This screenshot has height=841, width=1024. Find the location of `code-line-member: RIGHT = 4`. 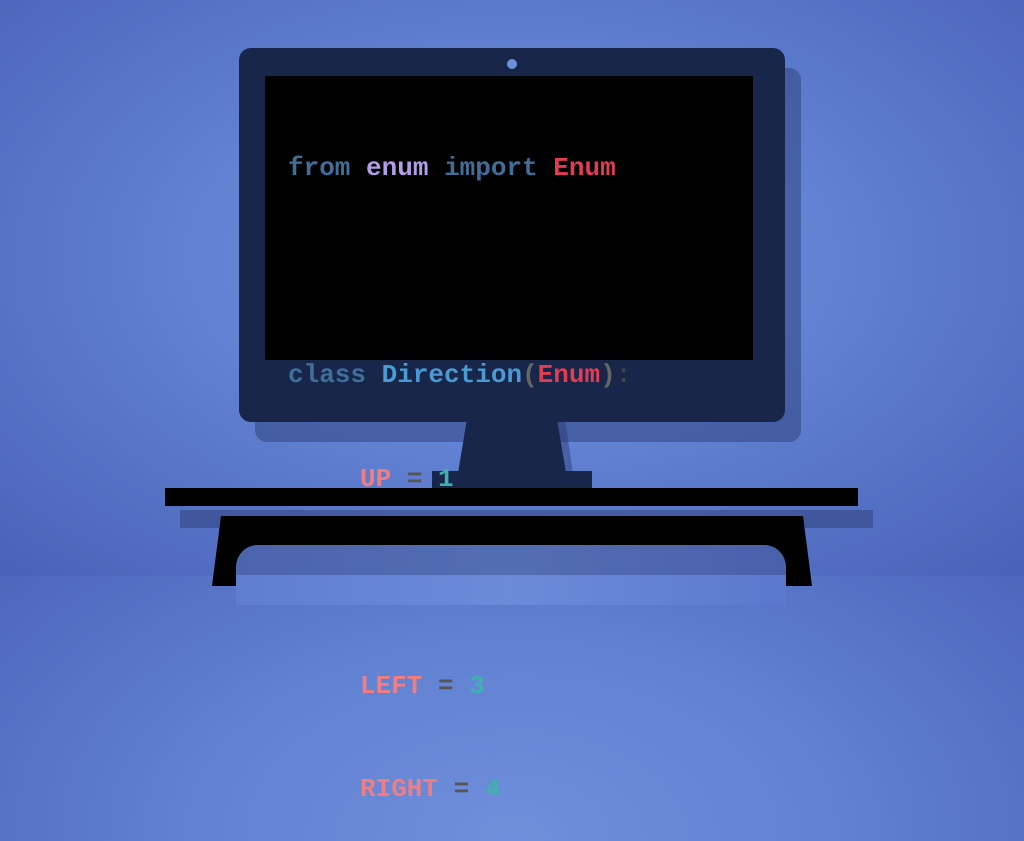

code-line-member: RIGHT = 4 is located at coordinates (459, 789).